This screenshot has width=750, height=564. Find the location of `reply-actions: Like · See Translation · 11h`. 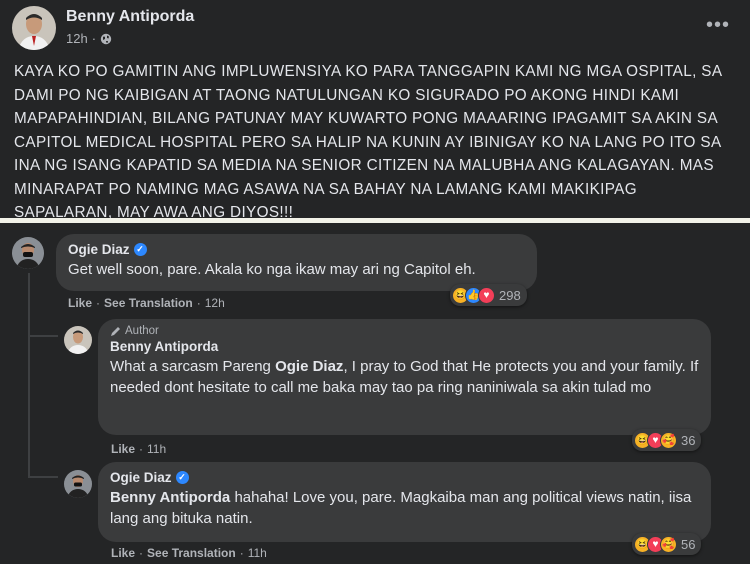

reply-actions: Like · See Translation · 11h is located at coordinates (189, 553).